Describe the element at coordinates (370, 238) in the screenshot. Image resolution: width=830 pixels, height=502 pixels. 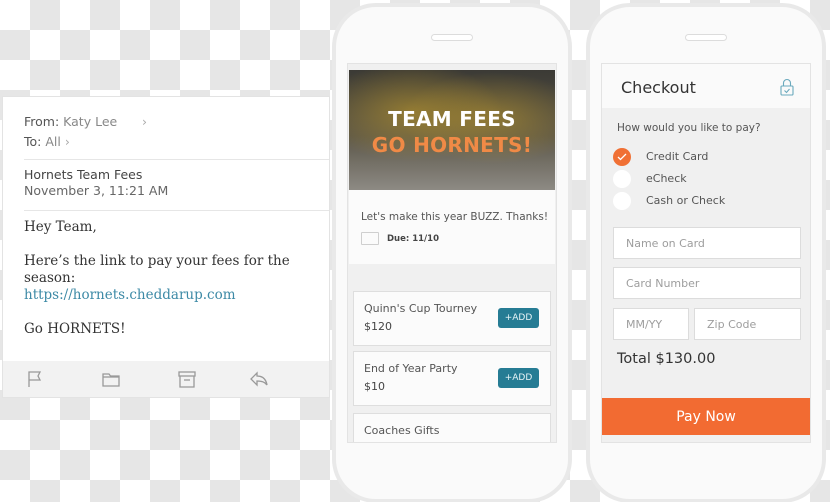
I see `calendar-icon` at that location.